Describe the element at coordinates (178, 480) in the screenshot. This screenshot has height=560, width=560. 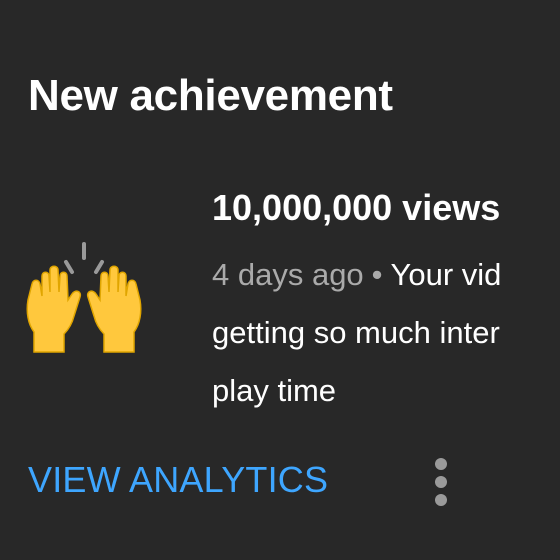
I see `view-analytics-button: VIEW ANALYTICS` at that location.